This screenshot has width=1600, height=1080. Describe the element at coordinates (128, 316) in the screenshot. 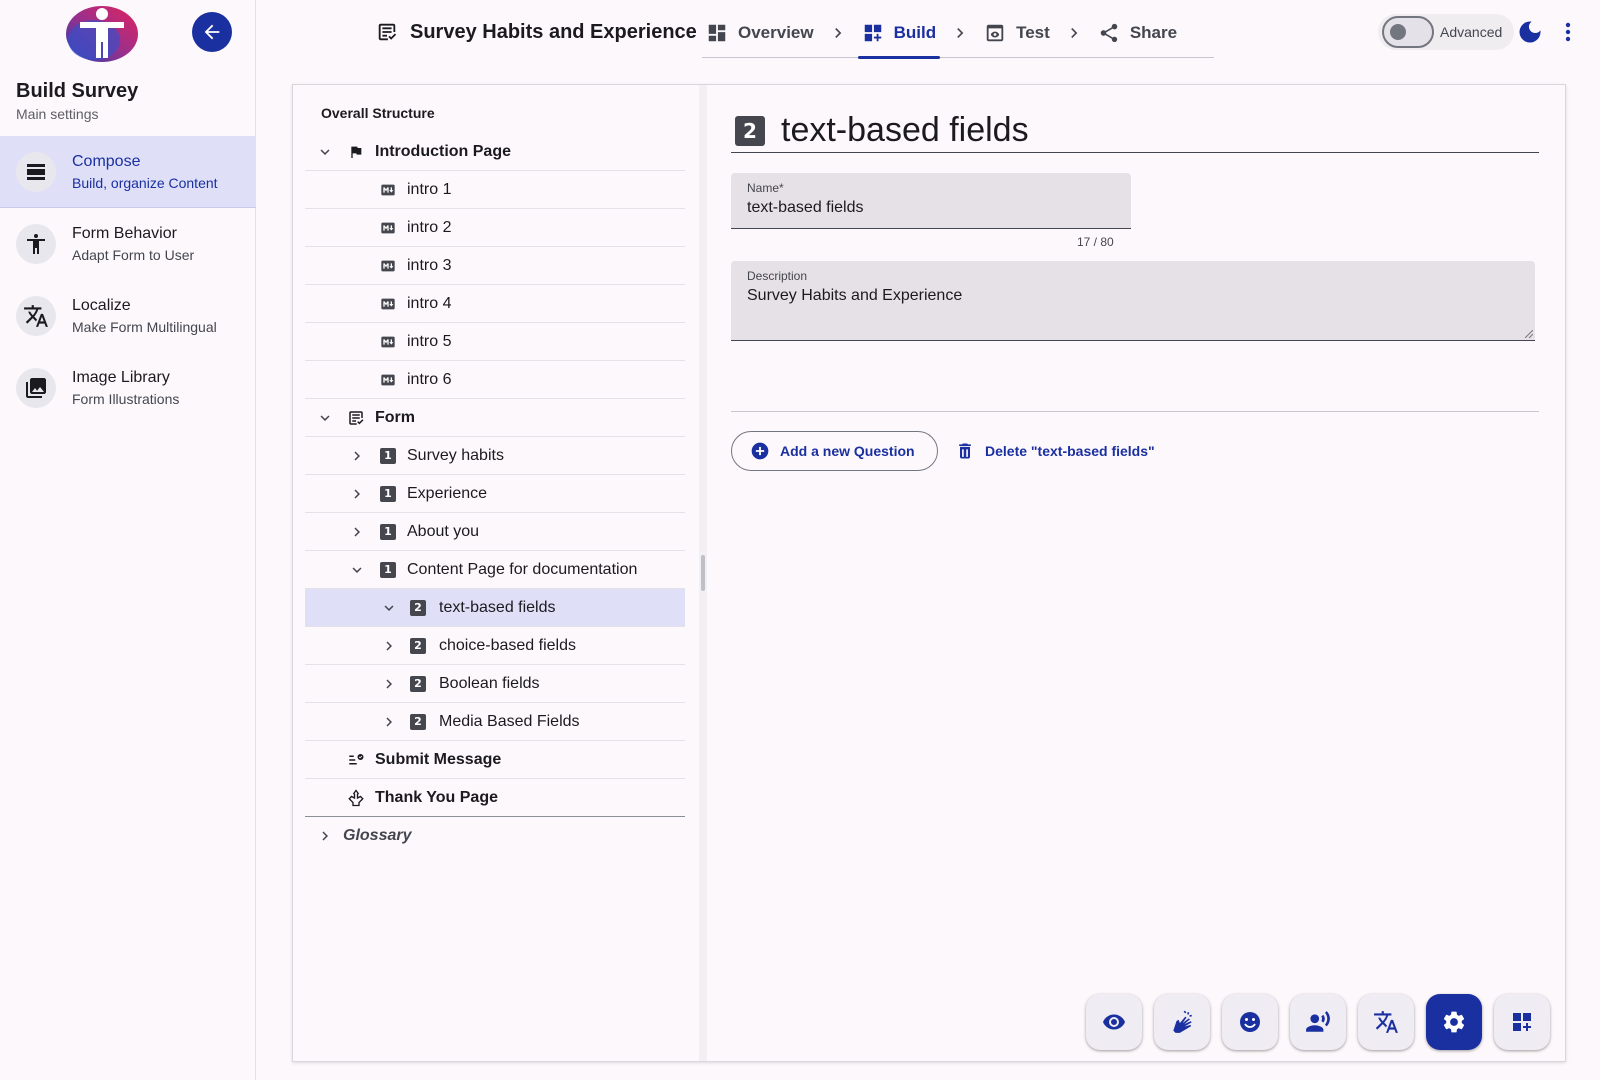

I see `sidebar-item-localize: Localize Make Form Multilingual` at that location.